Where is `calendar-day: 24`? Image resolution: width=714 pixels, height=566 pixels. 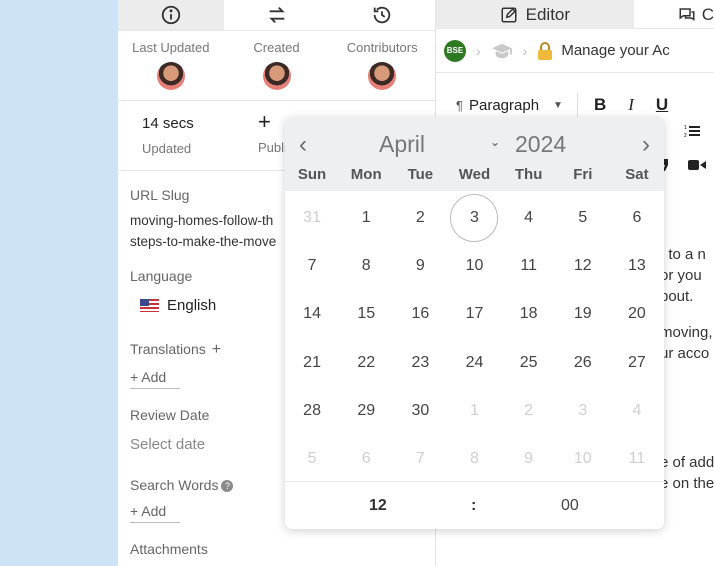 calendar-day: 24 is located at coordinates (474, 363).